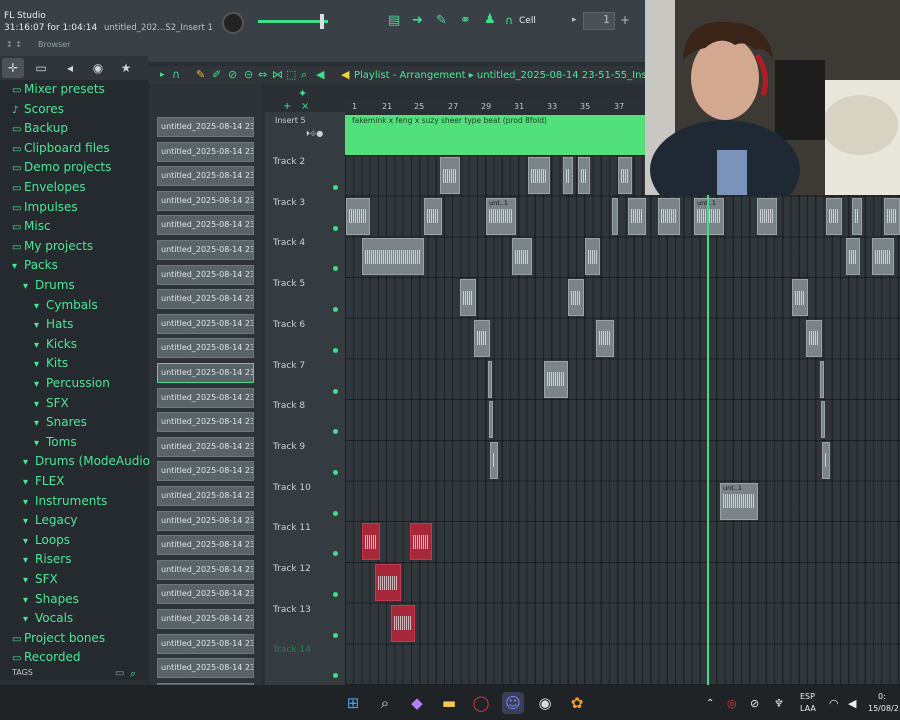  Describe the element at coordinates (43, 483) in the screenshot. I see `browser-item: ▾ FLEX` at that location.